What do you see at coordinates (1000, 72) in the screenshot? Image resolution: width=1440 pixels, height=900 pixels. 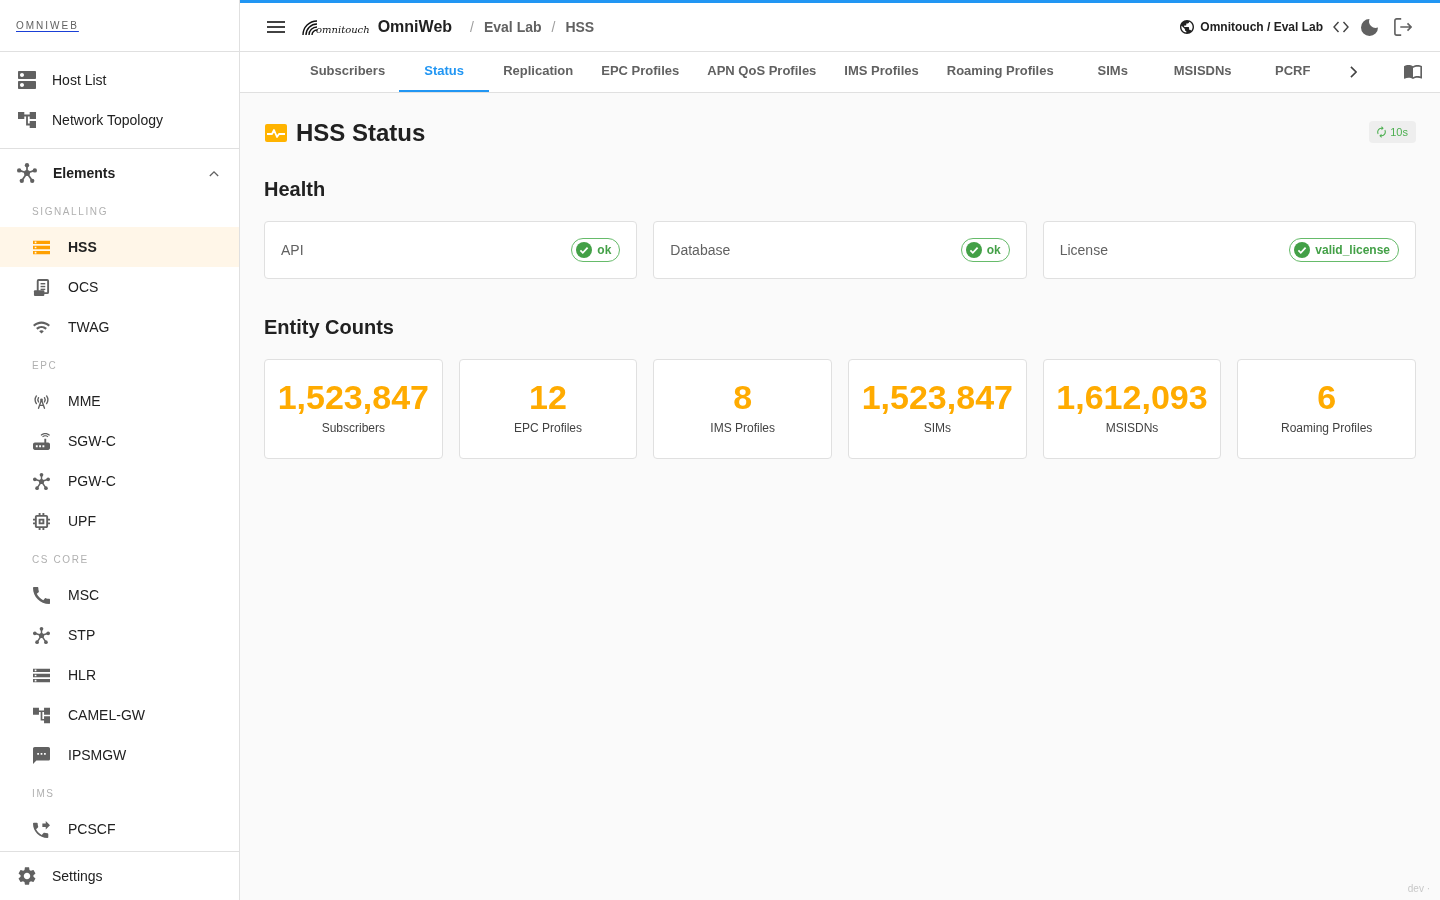 I see `tab: Roaming Profiles` at bounding box center [1000, 72].